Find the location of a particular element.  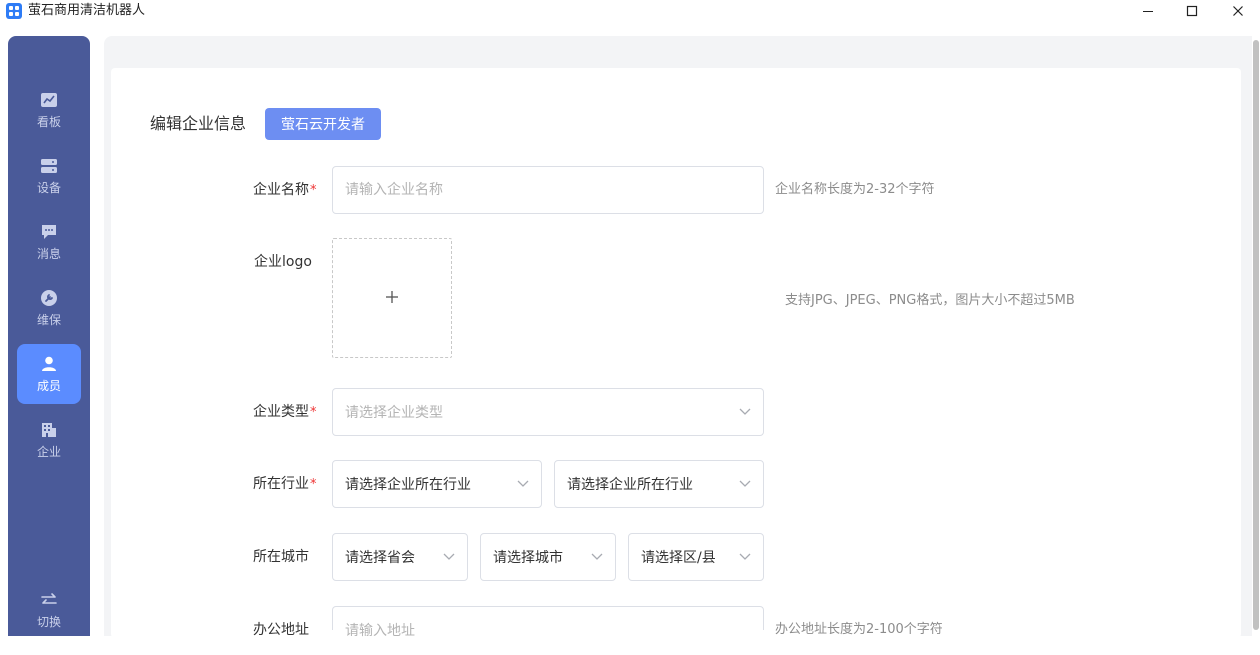

developer-button: 萤石云开发者 is located at coordinates (323, 124).